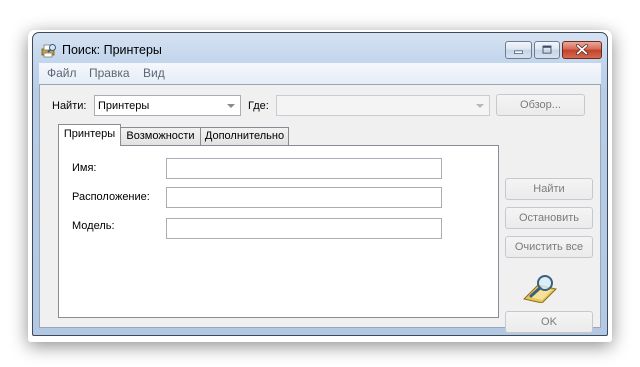 The width and height of the screenshot is (640, 367). I want to click on find-type-value: Принтеры, so click(124, 106).